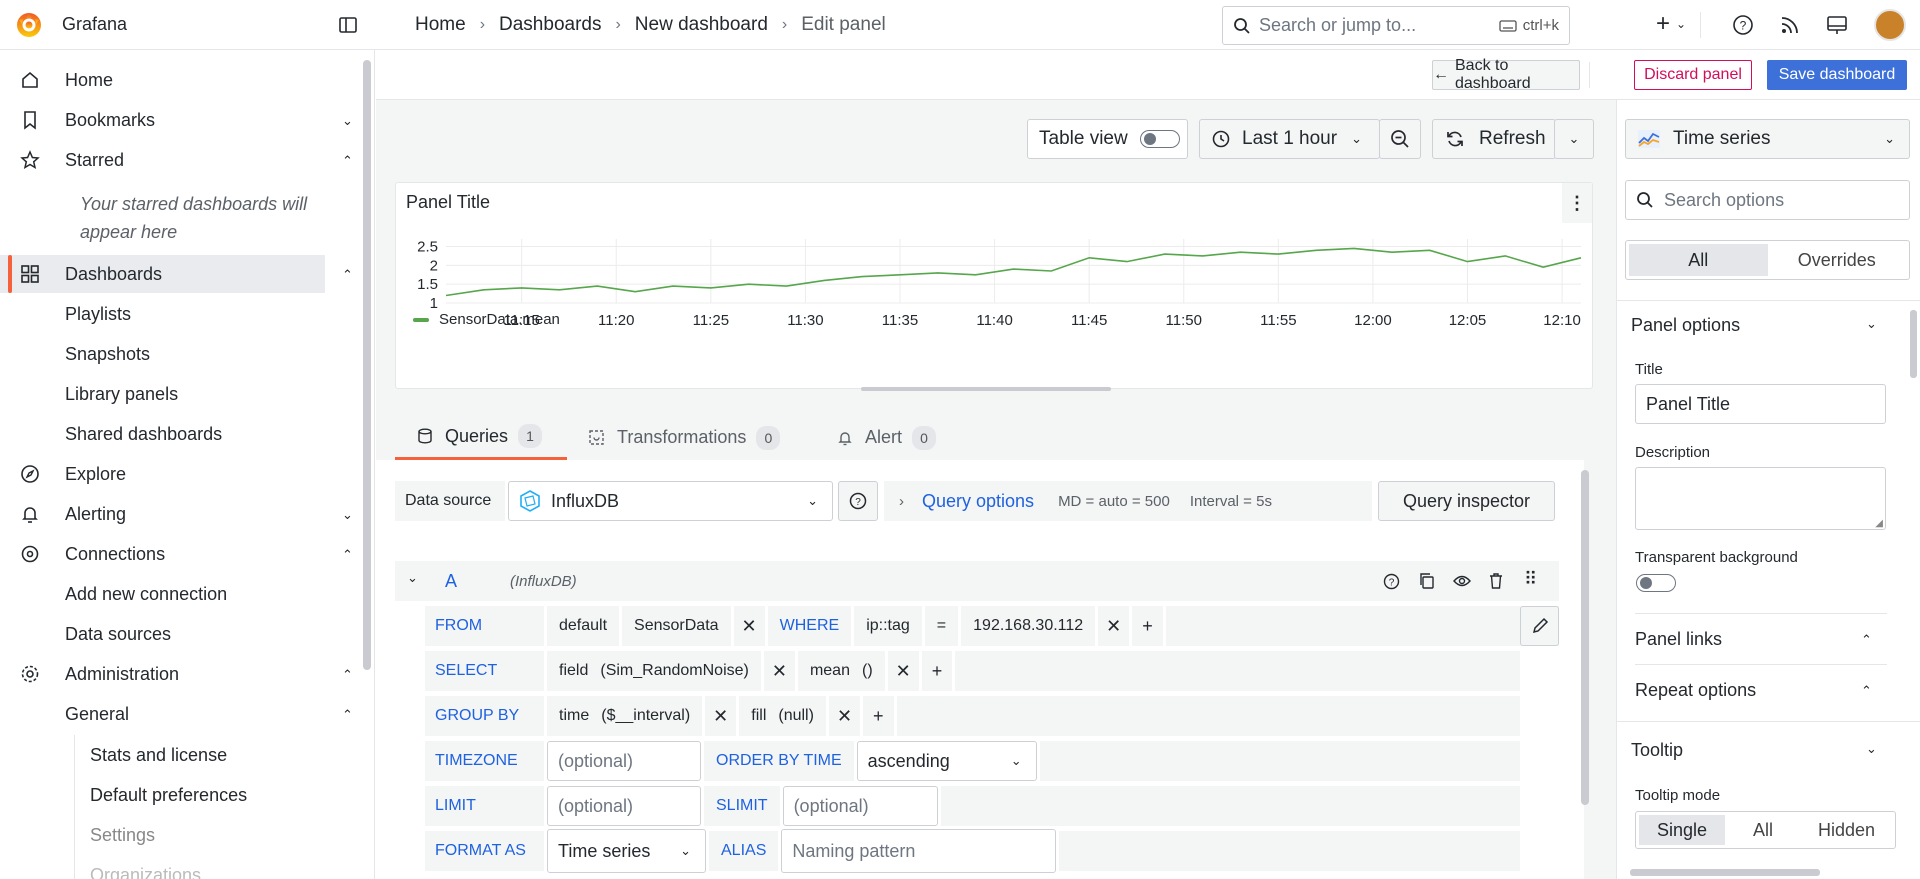 This screenshot has height=879, width=1920. I want to click on tab-queries: Queries 1, so click(481, 437).